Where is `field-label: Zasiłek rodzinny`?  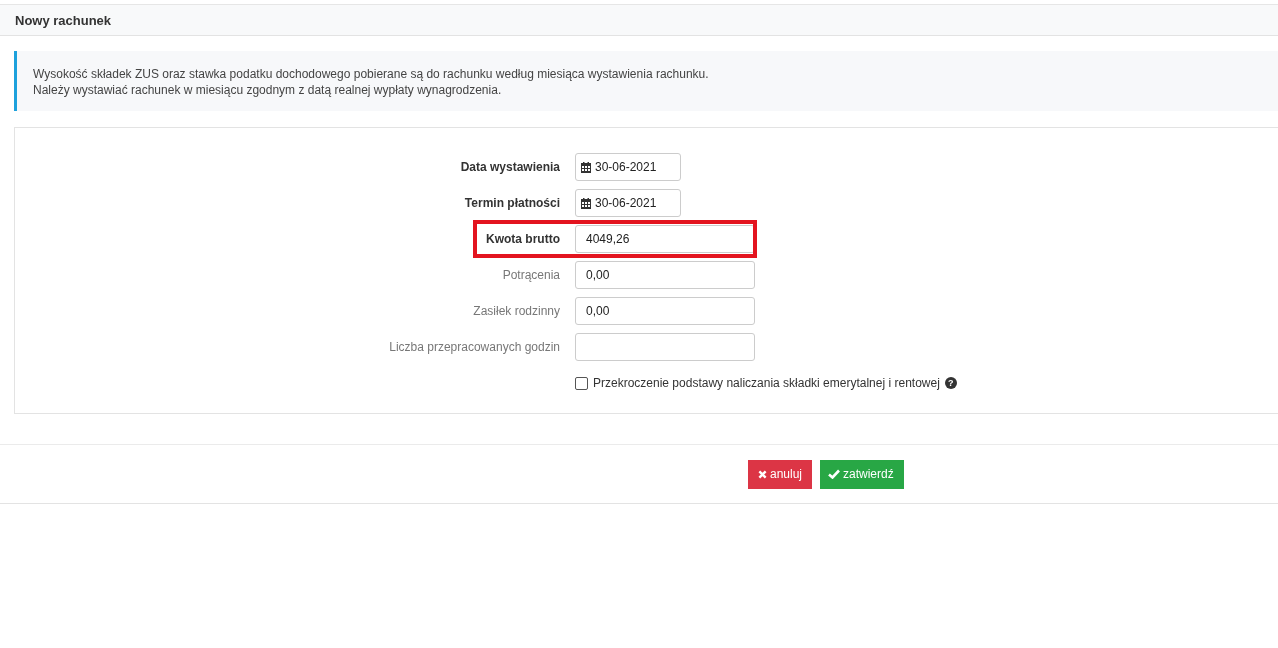
field-label: Zasiłek rodzinny is located at coordinates (516, 311).